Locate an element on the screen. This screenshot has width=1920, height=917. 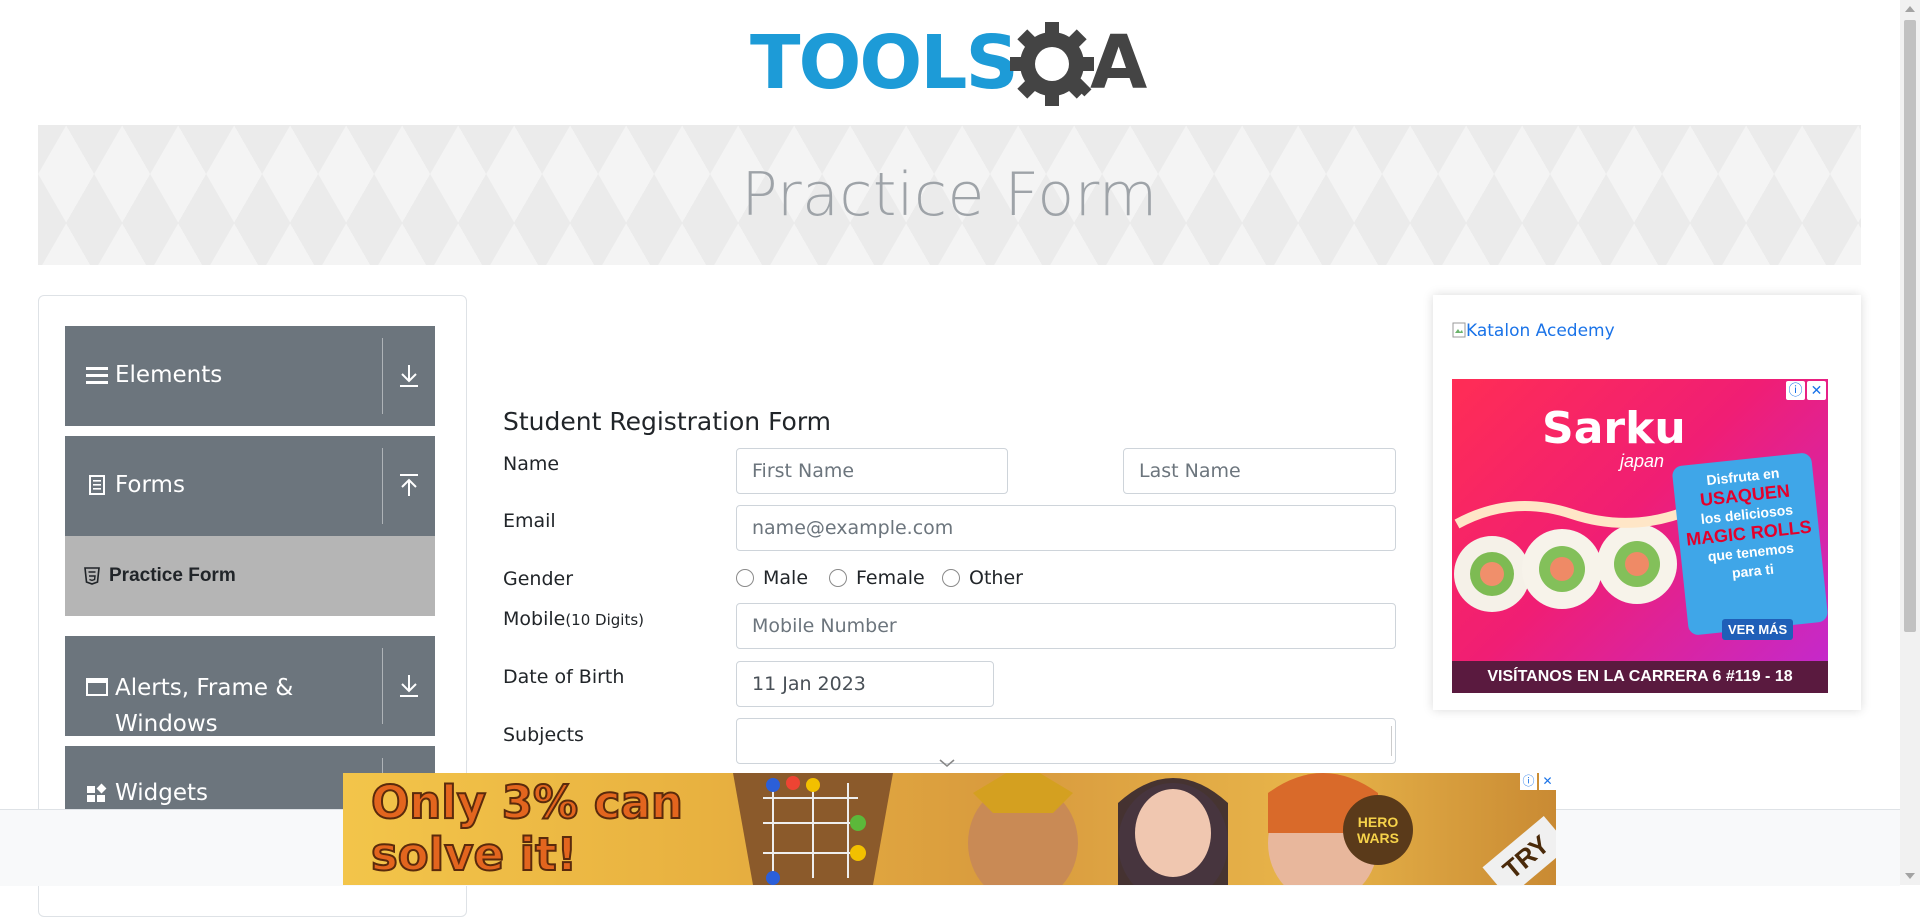
sarku-brand-sub: japan is located at coordinates (1642, 461).